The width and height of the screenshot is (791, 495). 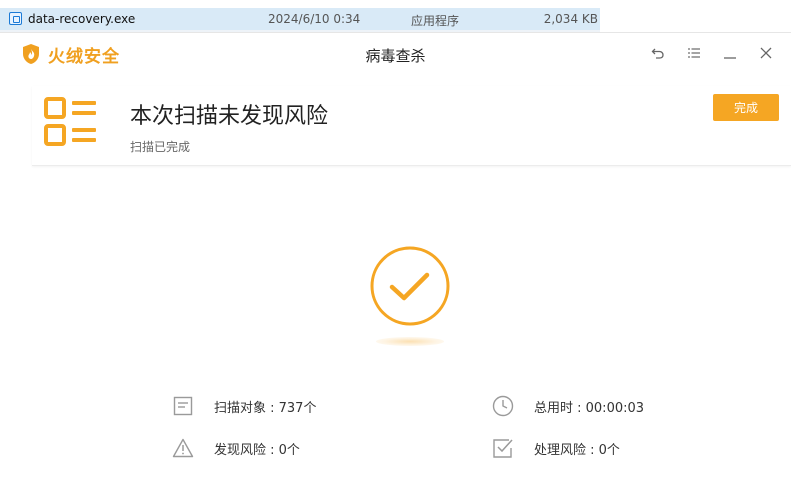 I want to click on stat-risks-found-label: 发现风险 : 0个, so click(x=257, y=450).